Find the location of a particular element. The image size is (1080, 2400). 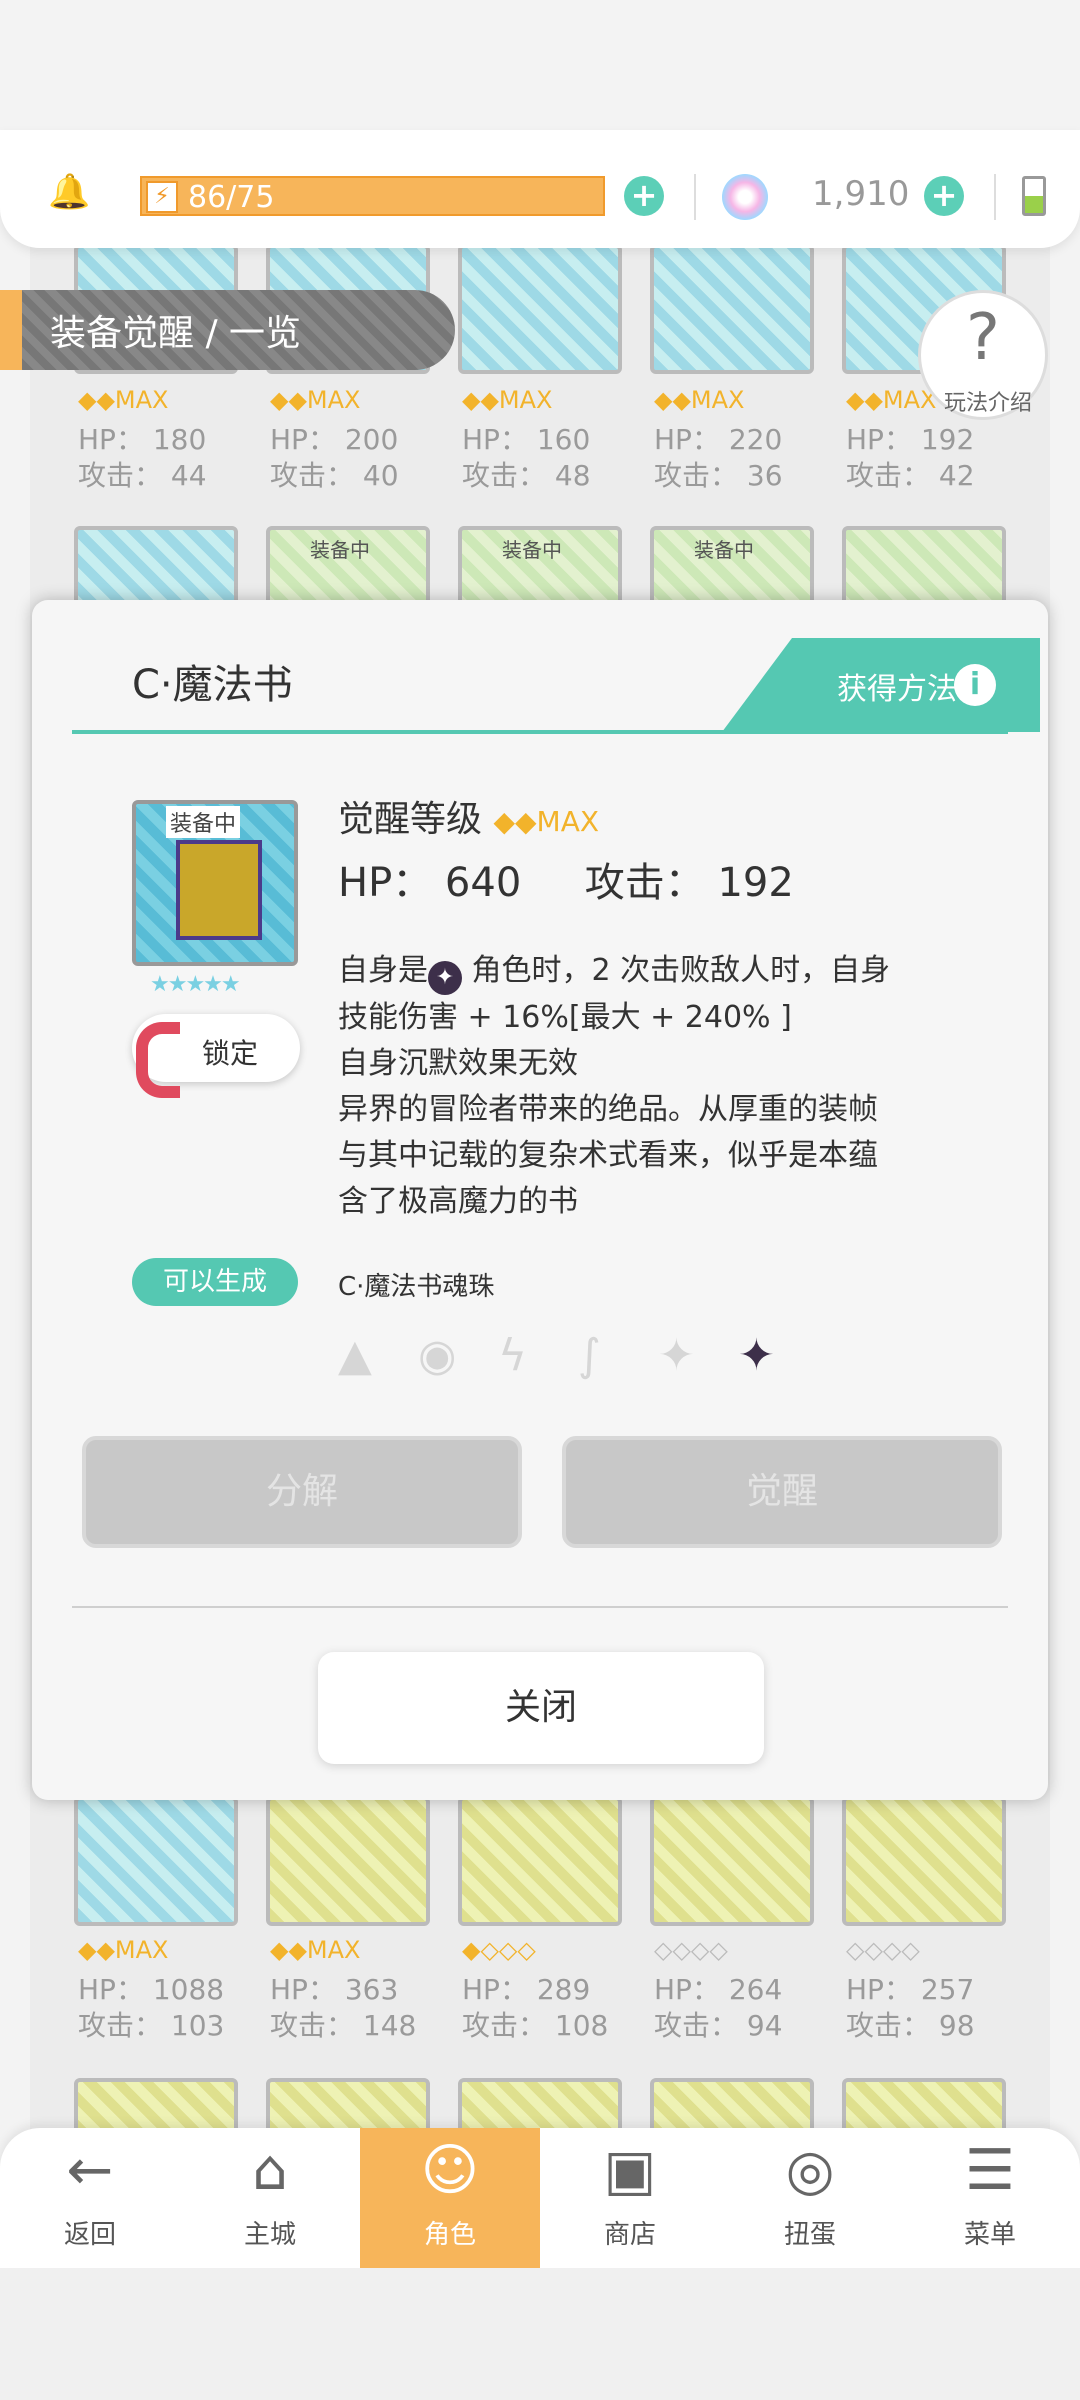

magic-book-icon is located at coordinates (219, 890).